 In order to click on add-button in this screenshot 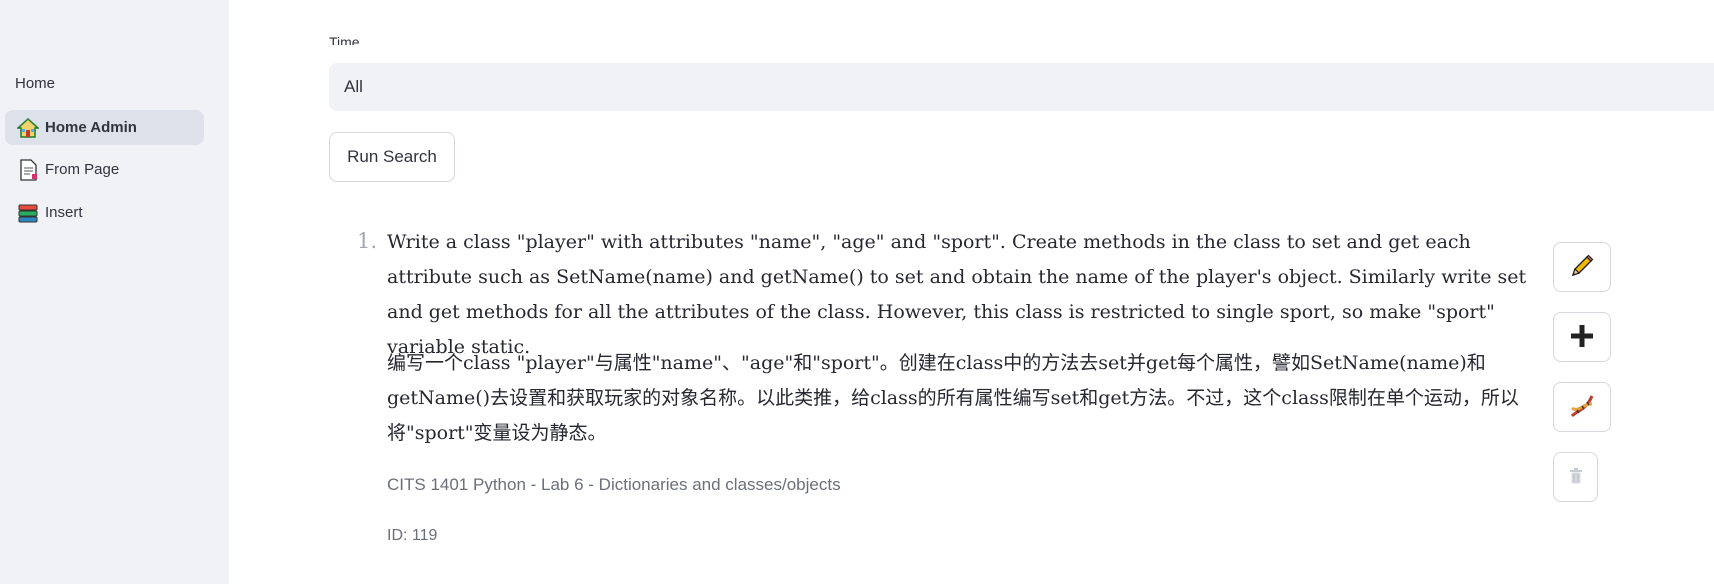, I will do `click(1582, 337)`.